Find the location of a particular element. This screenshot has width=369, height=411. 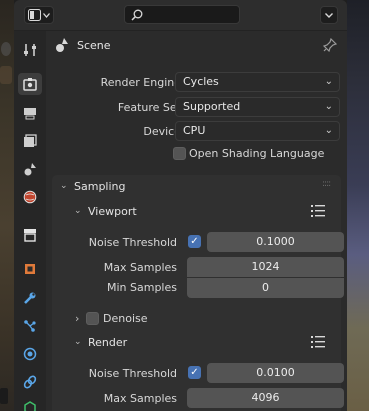

object-icon is located at coordinates (30, 269).